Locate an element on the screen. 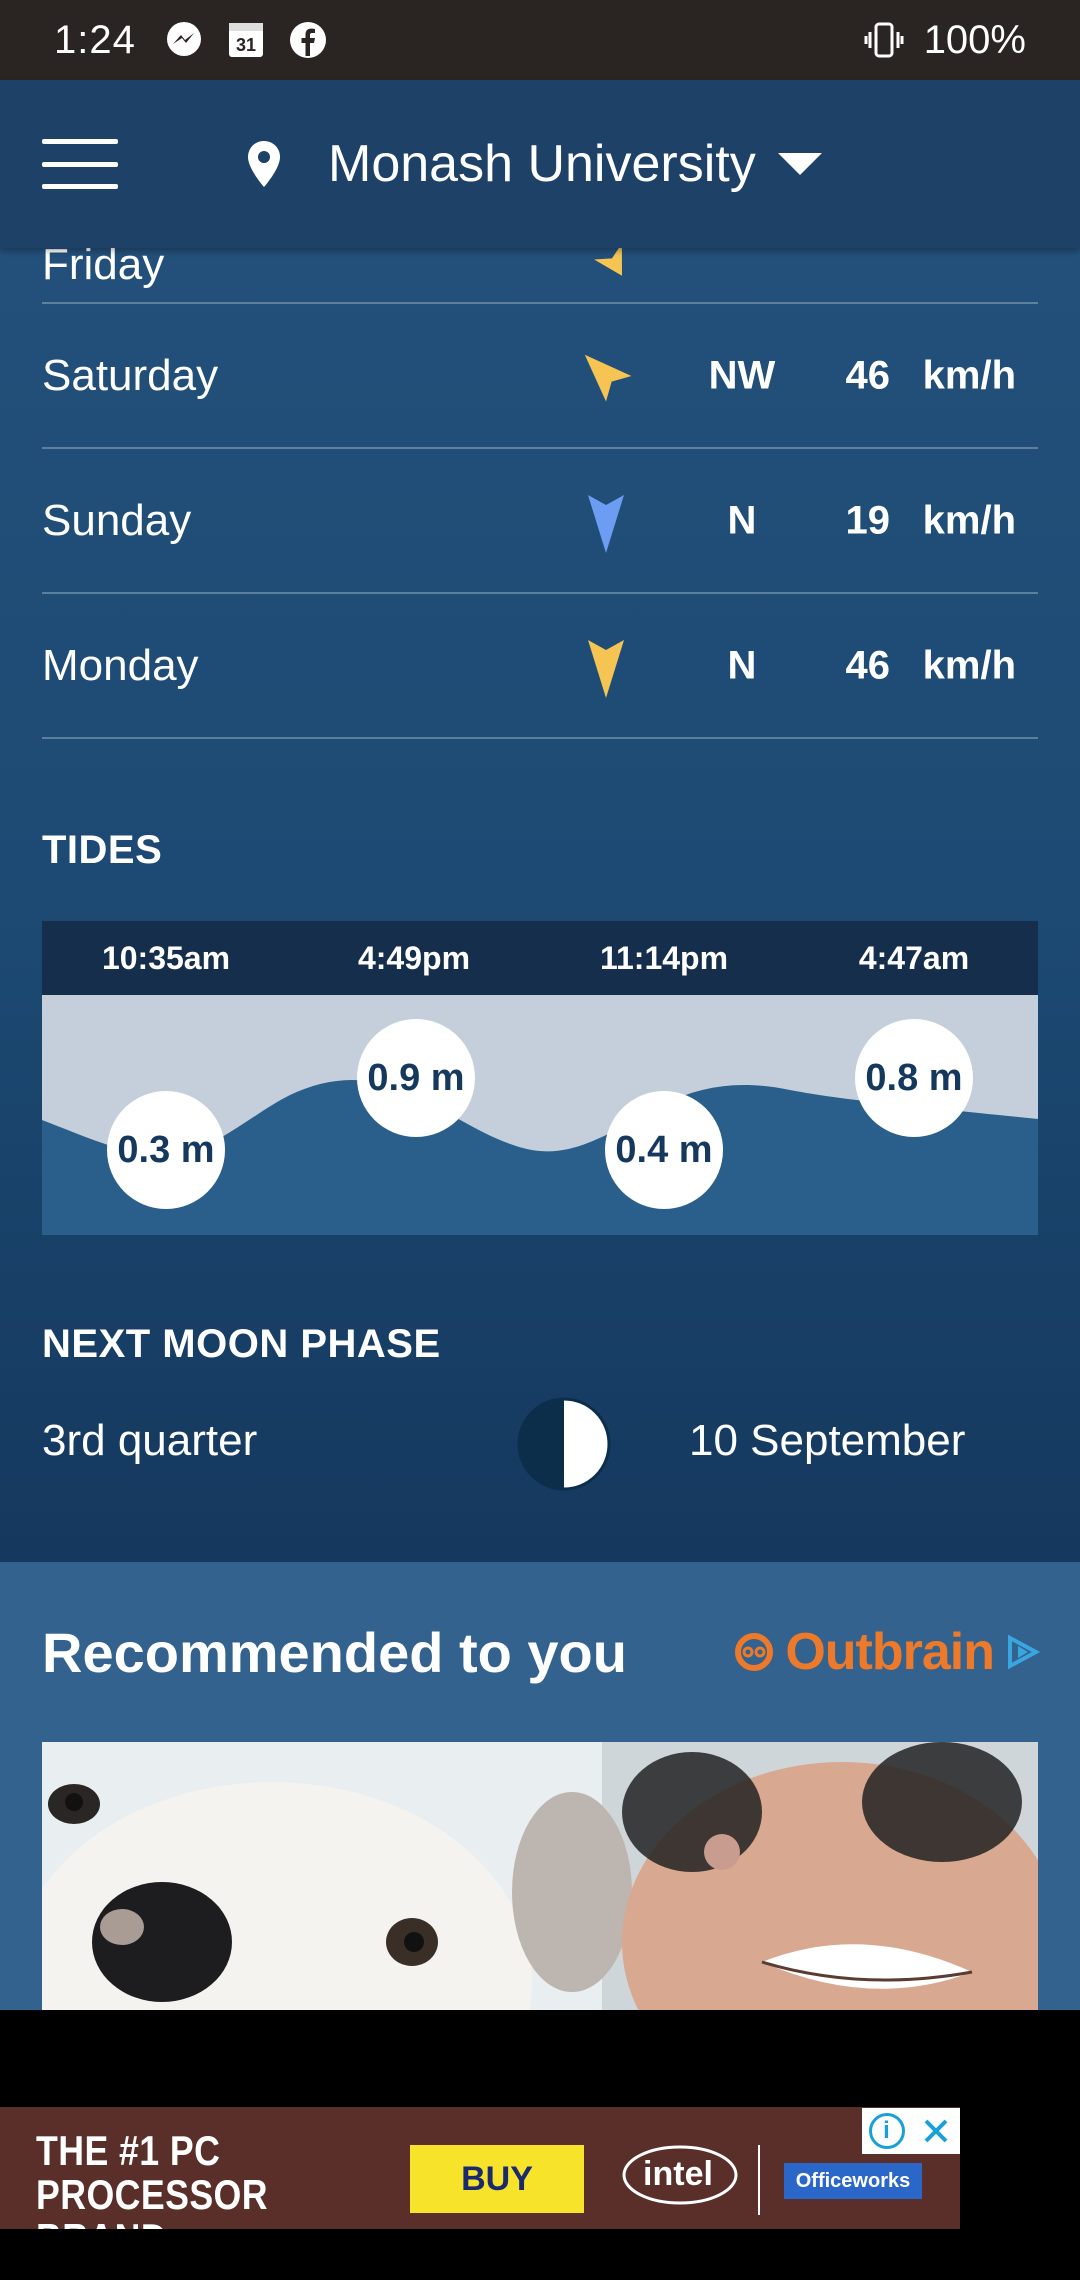 The image size is (1080, 2280). recommended-title: Recommended to you is located at coordinates (334, 1652).